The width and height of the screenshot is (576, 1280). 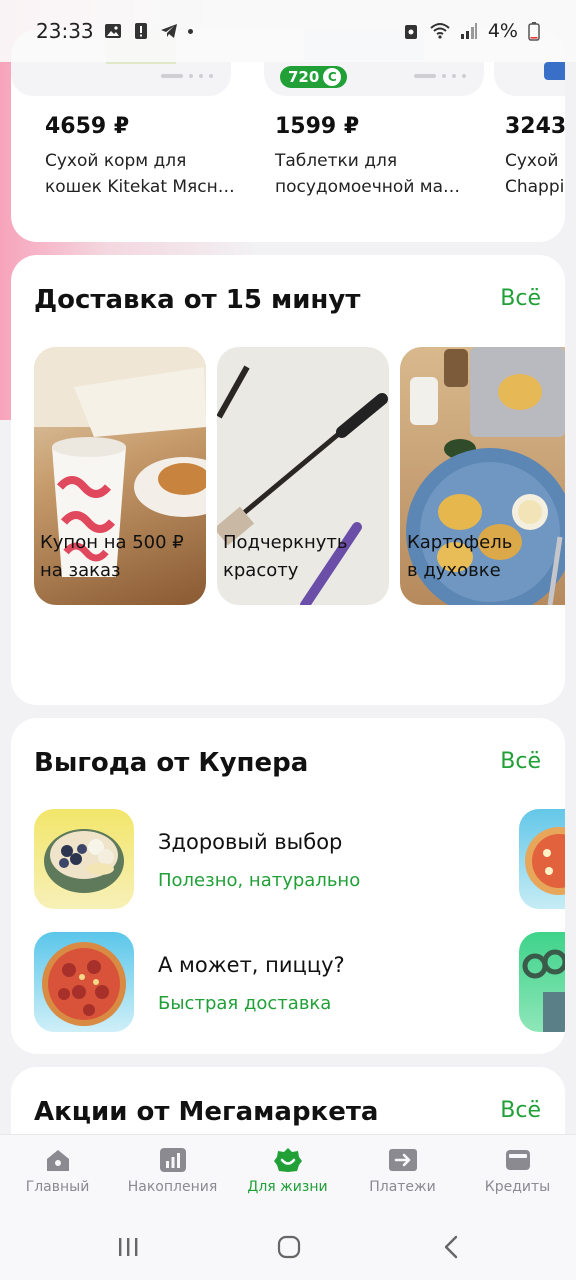 I want to click on section-title: Акции от Мегамаркета, so click(x=206, y=1112).